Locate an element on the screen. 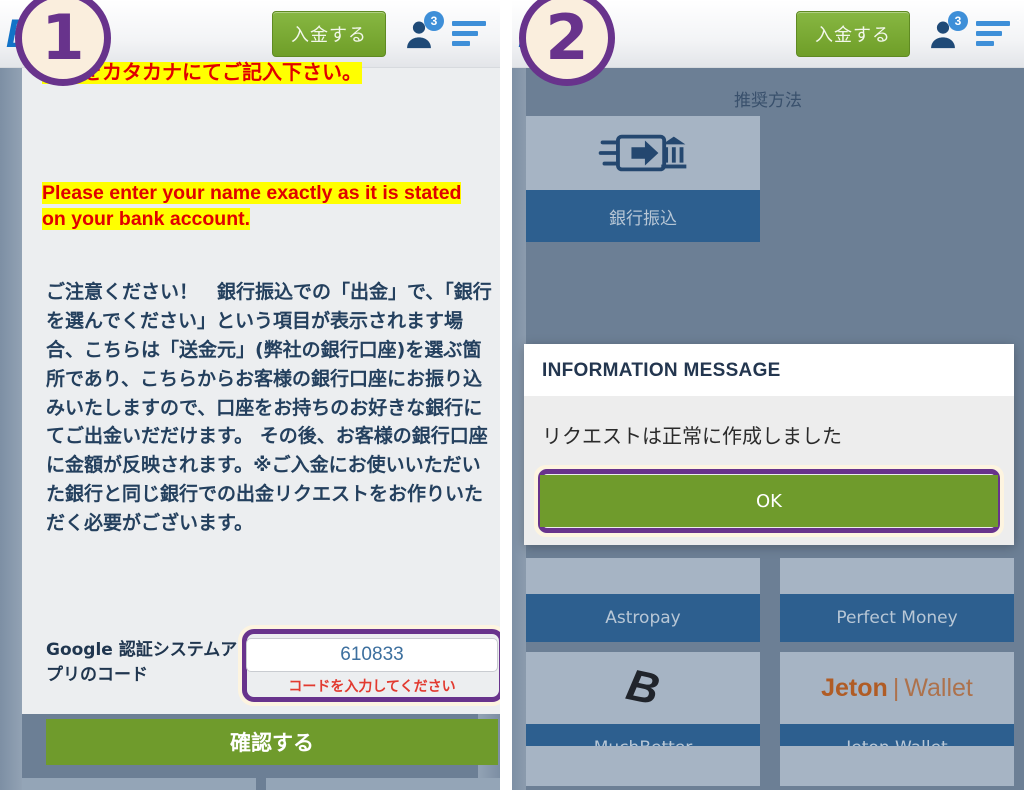  deposit-button-2: 入金する is located at coordinates (853, 33).